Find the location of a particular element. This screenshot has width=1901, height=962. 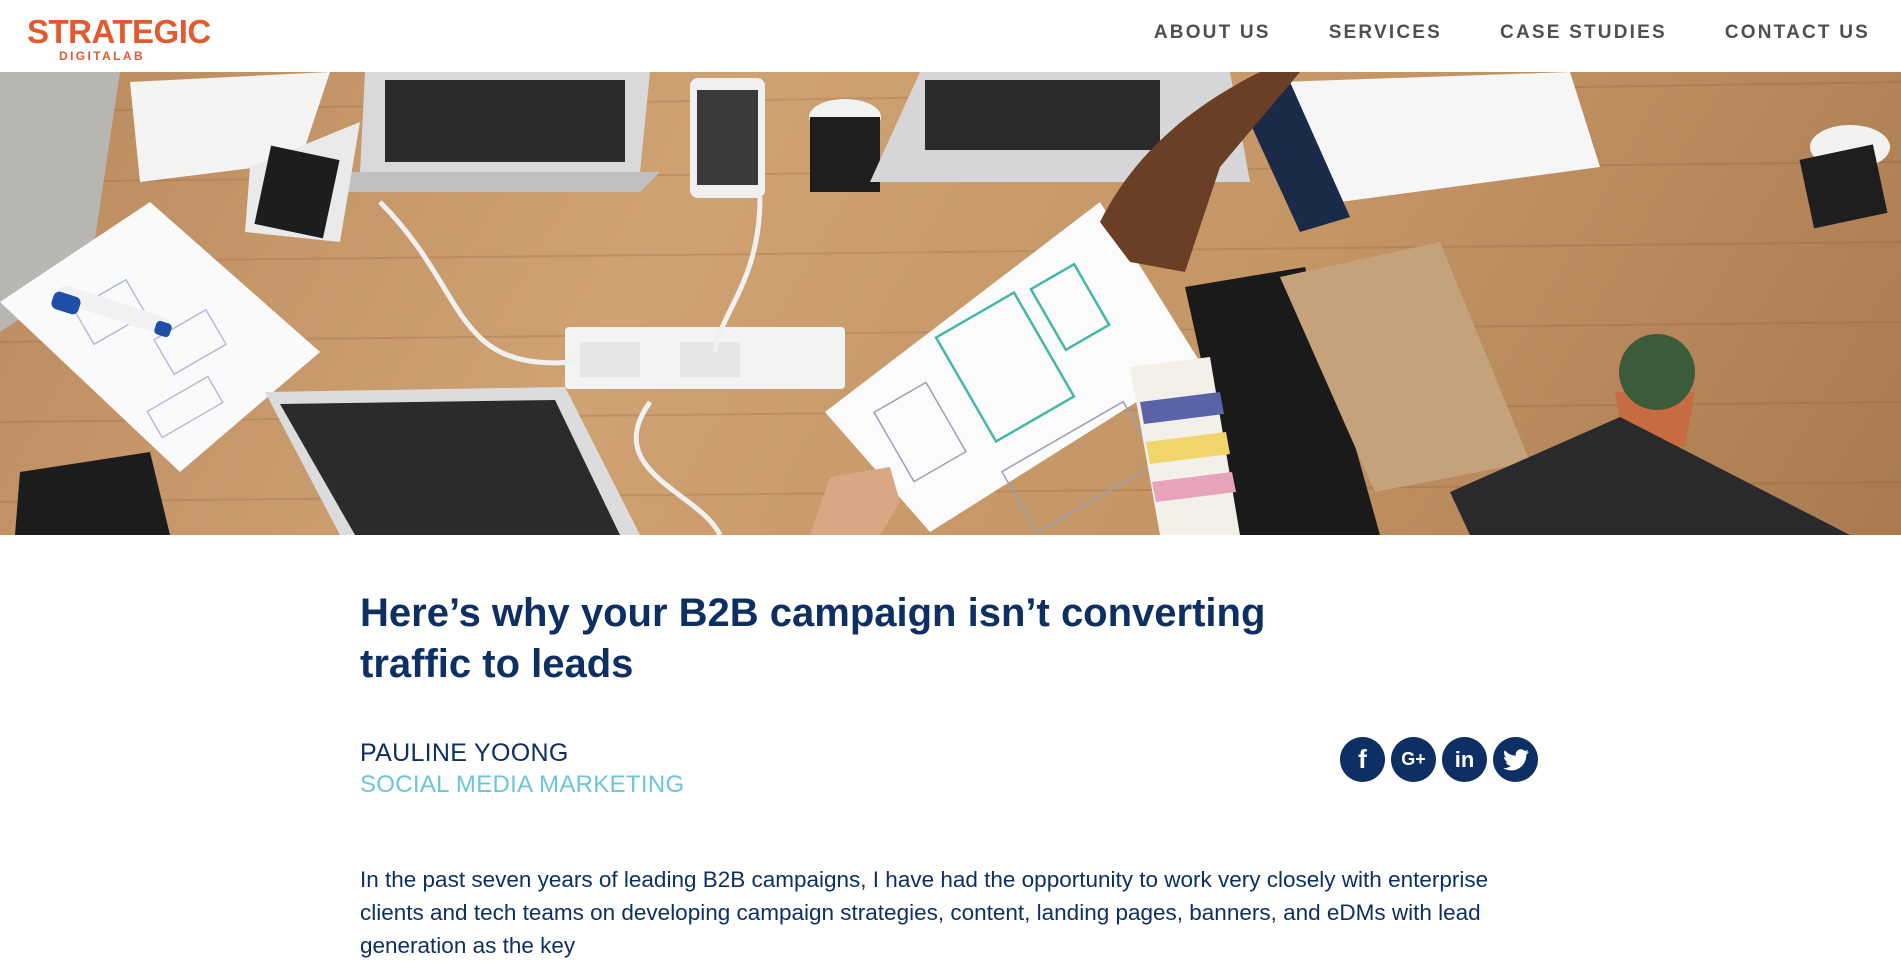

twitter-share-button is located at coordinates (1515, 759).